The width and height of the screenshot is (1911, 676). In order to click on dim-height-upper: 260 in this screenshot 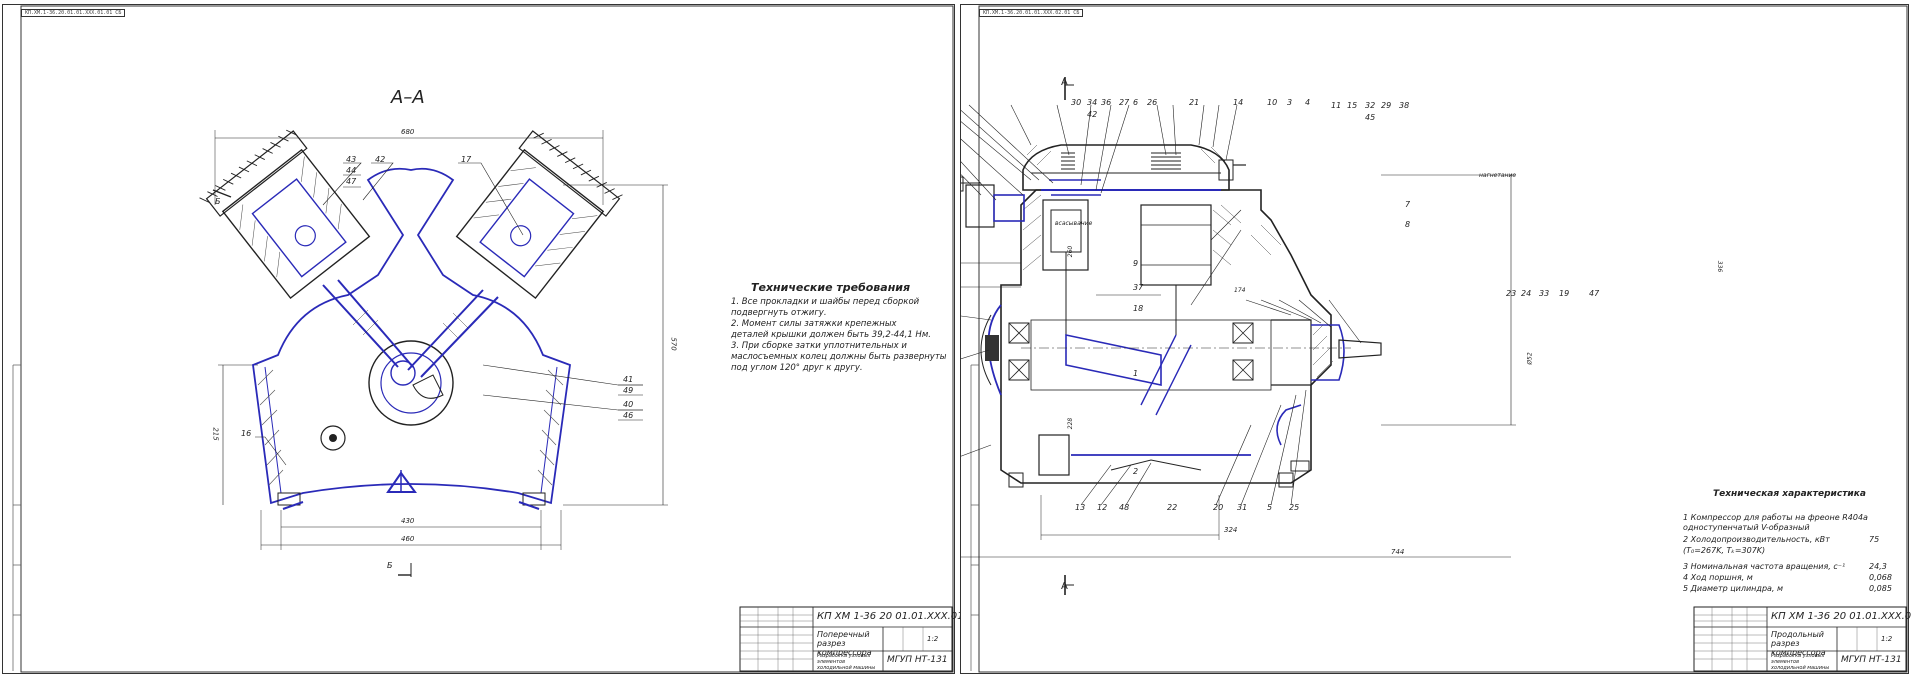, I will do `click(1071, 251)`.